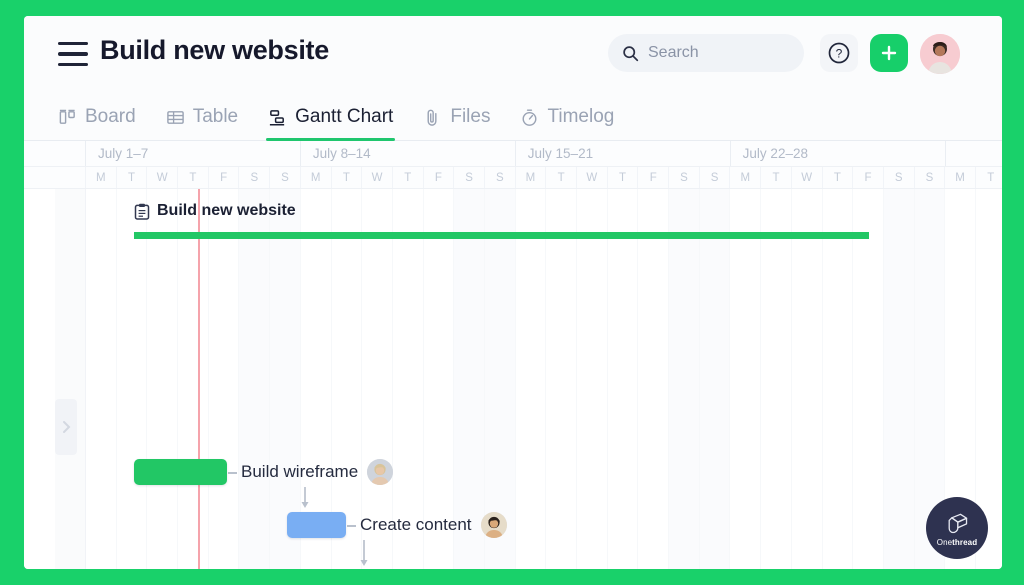  Describe the element at coordinates (193, 153) in the screenshot. I see `week-header-cell: July 1–7` at that location.